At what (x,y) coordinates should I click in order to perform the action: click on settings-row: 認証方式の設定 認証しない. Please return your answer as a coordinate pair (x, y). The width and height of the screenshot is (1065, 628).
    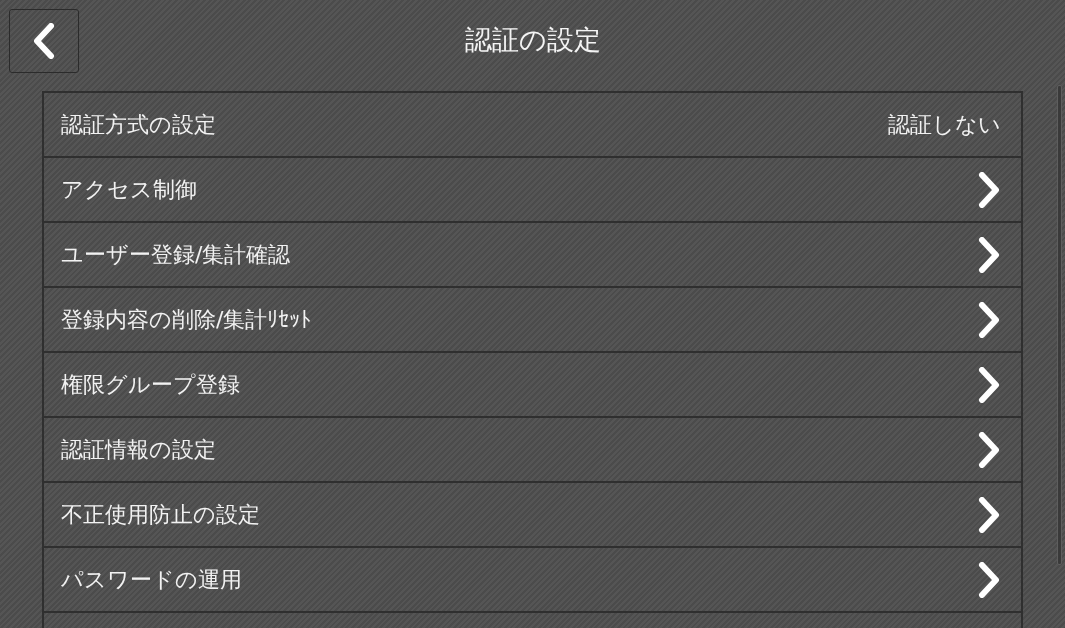
    Looking at the image, I should click on (532, 125).